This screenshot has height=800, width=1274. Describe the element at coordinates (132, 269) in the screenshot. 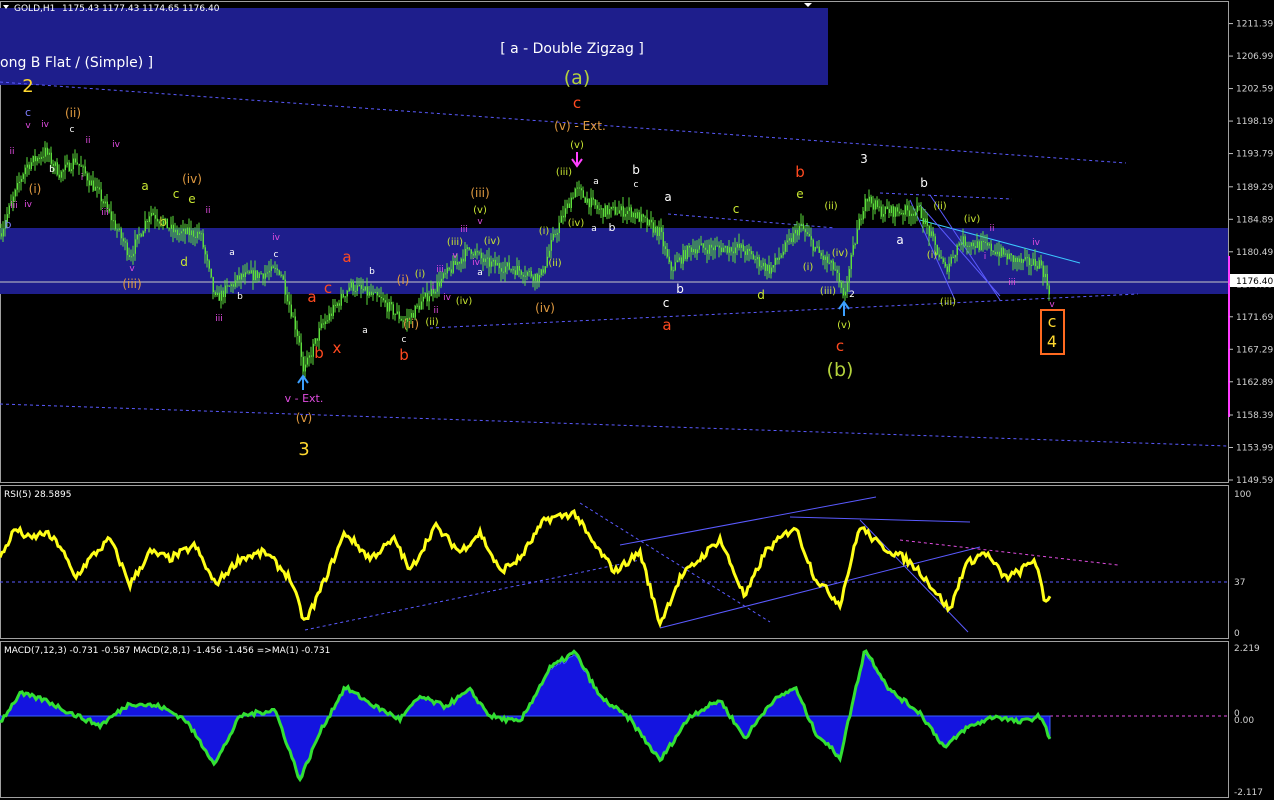

I see `wave-label: v` at that location.